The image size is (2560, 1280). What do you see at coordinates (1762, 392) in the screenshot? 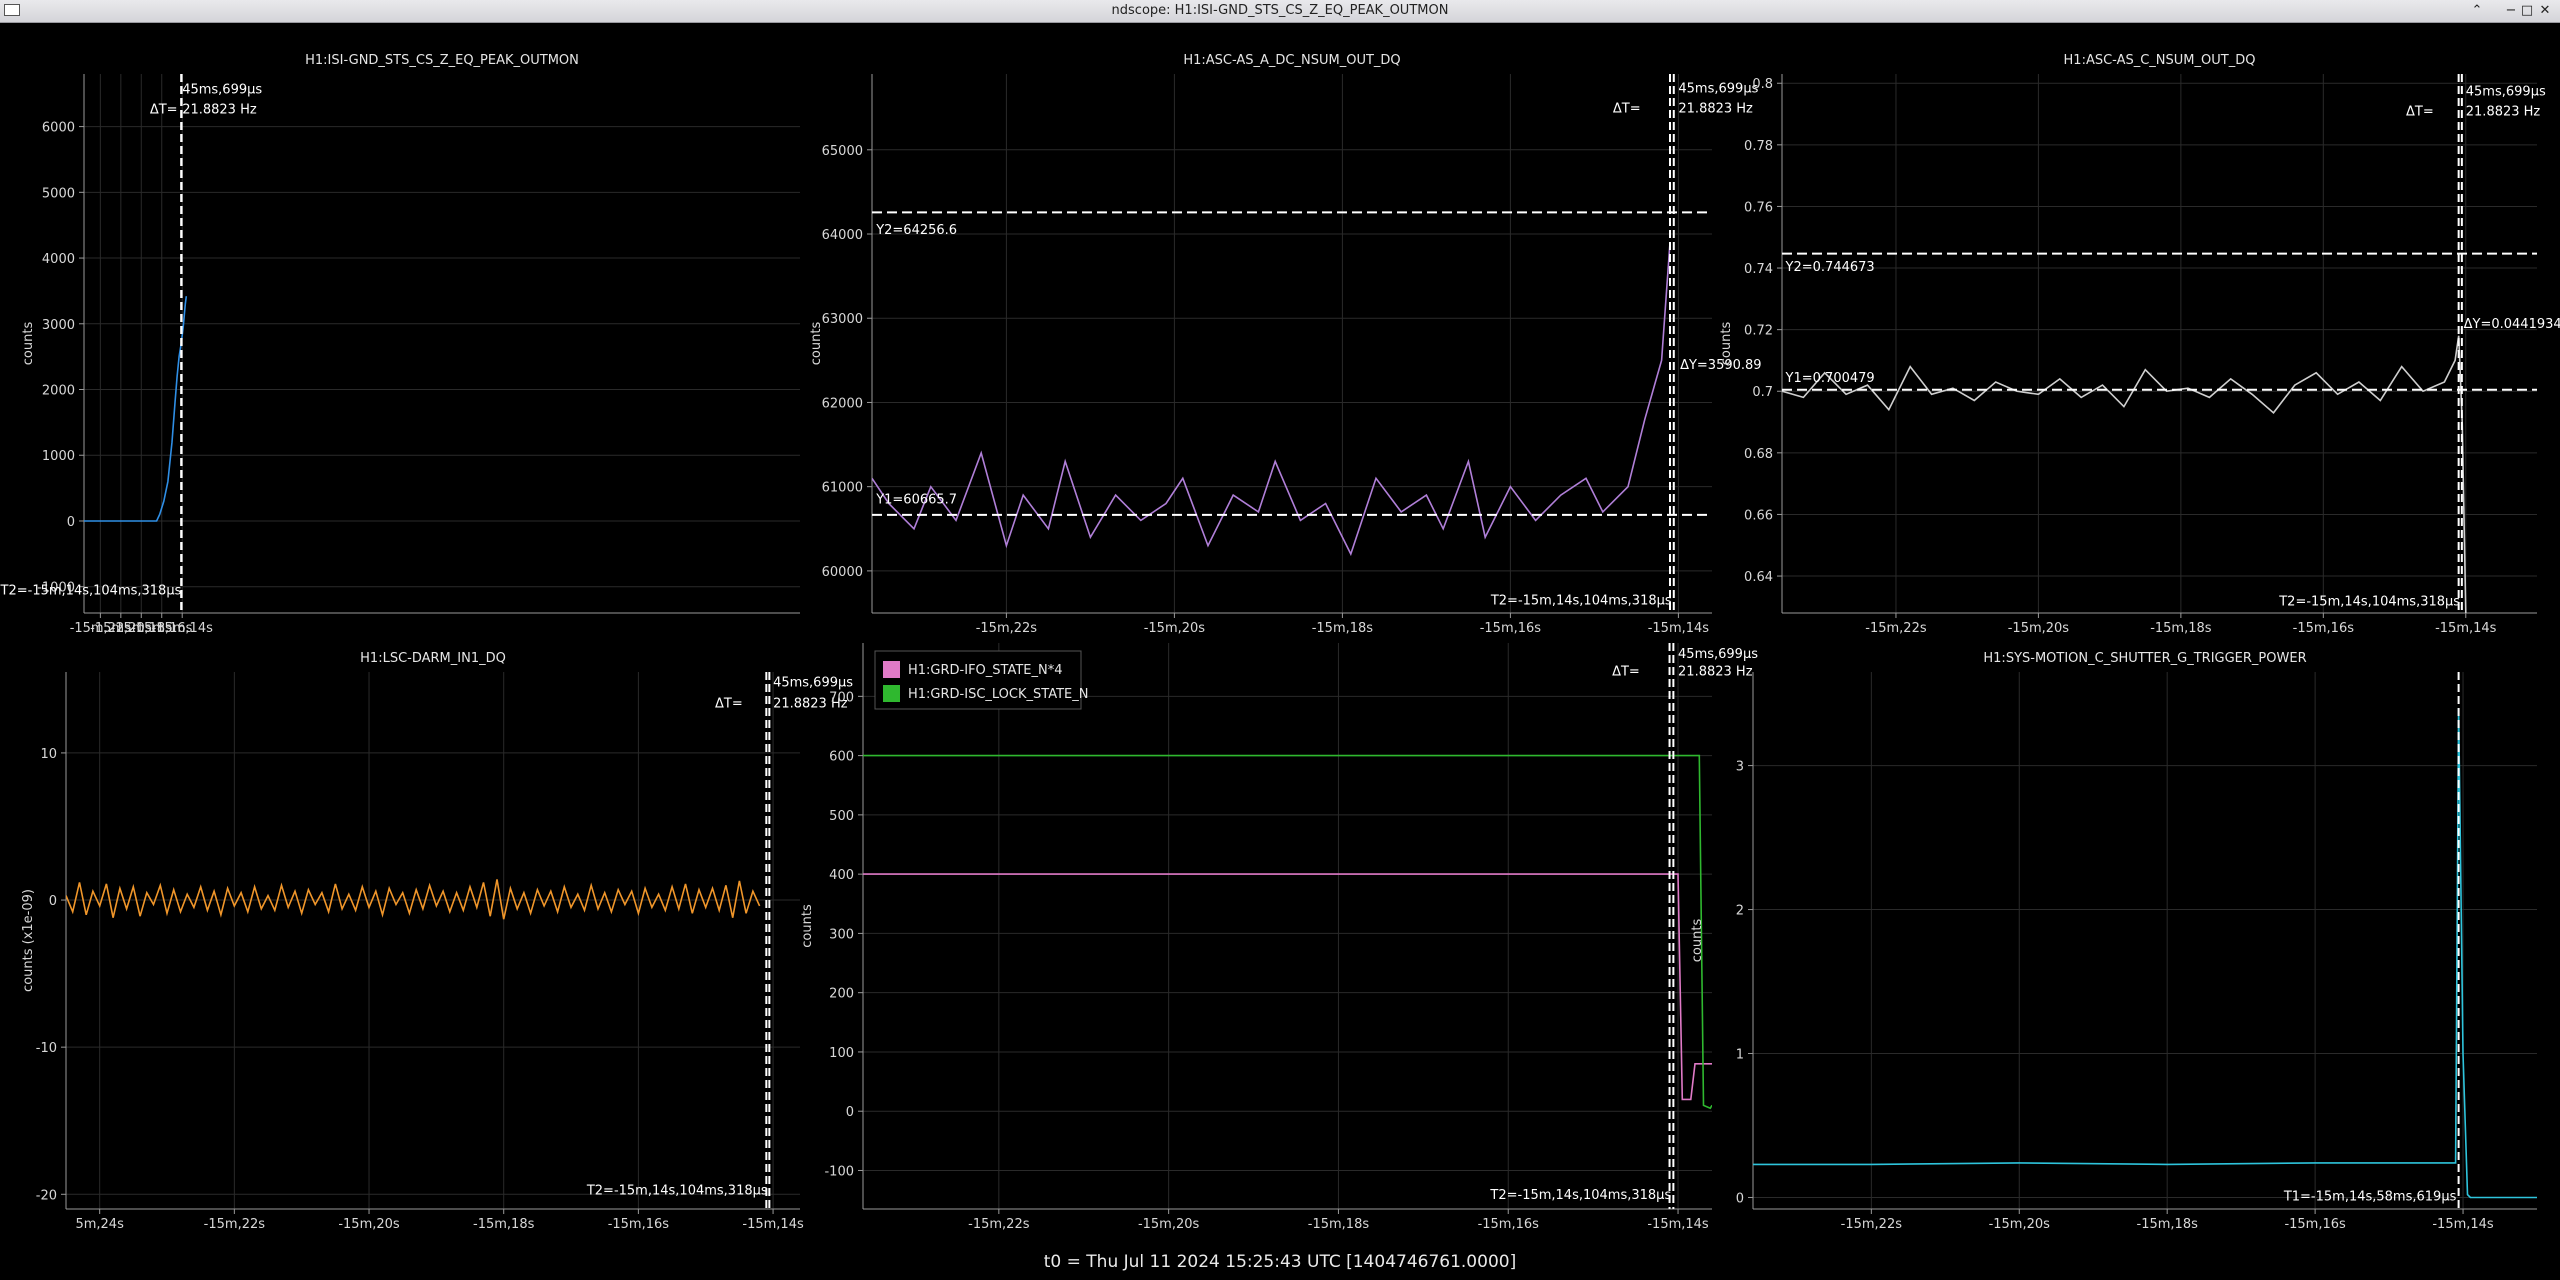
I see `y-tick-label: 0.7` at bounding box center [1762, 392].